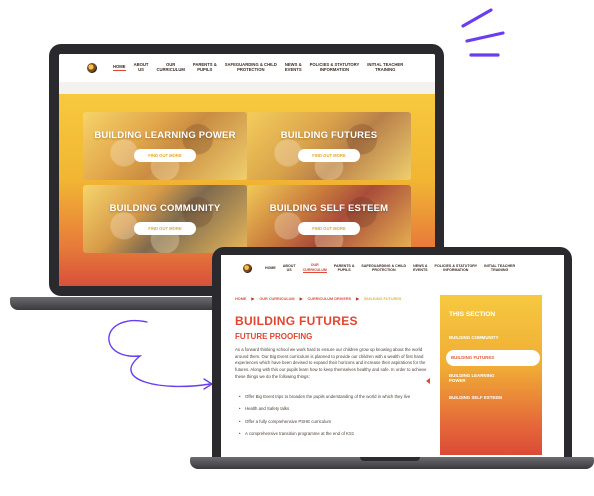 This screenshot has width=594, height=496. What do you see at coordinates (472, 314) in the screenshot?
I see `sidebar-heading: THIS SECTION` at bounding box center [472, 314].